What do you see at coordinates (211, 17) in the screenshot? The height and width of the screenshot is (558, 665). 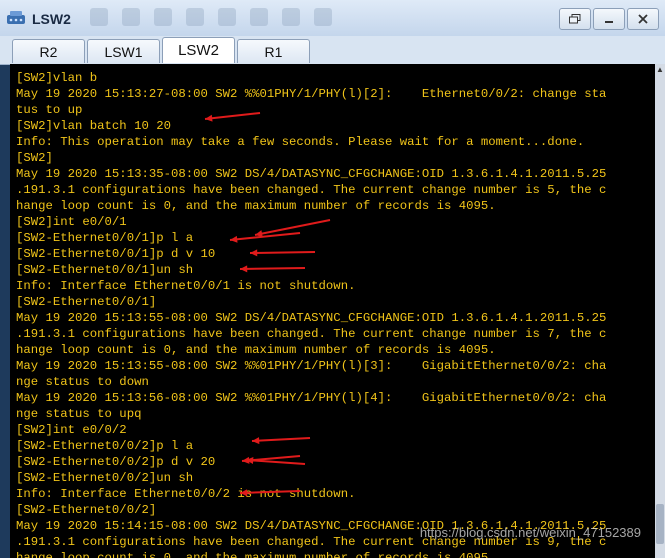 I see `background-toolbar` at bounding box center [211, 17].